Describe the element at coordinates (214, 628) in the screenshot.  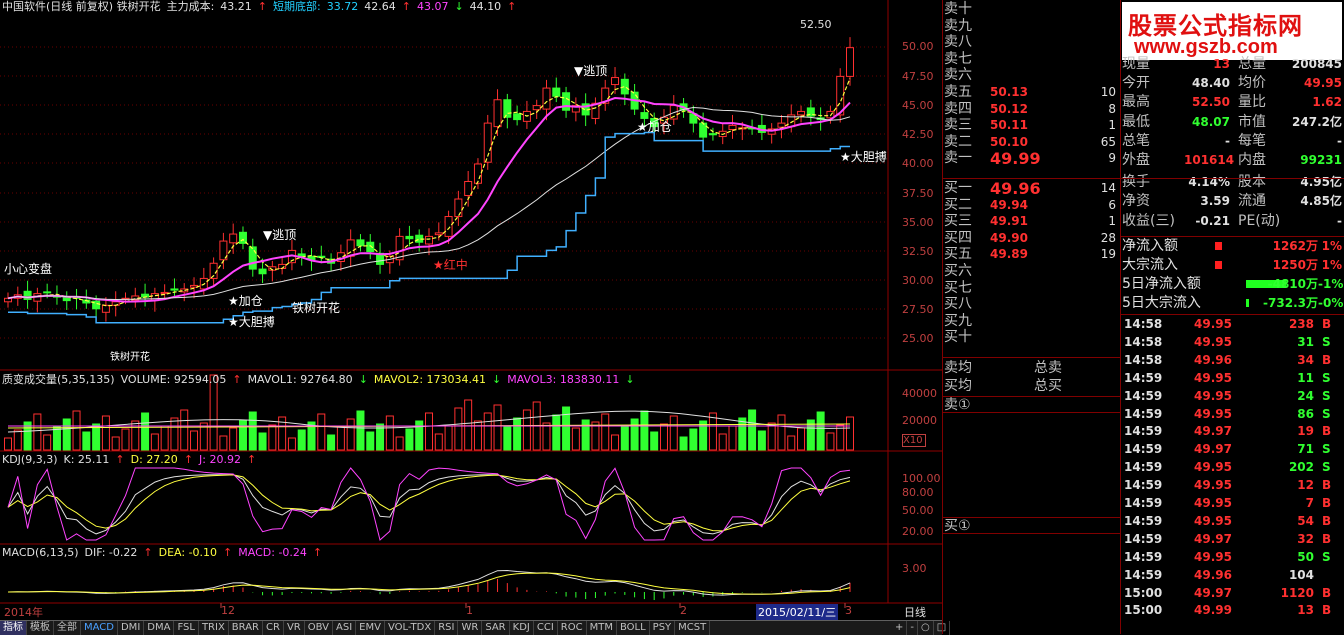
I see `tab-trix: TRIX` at that location.